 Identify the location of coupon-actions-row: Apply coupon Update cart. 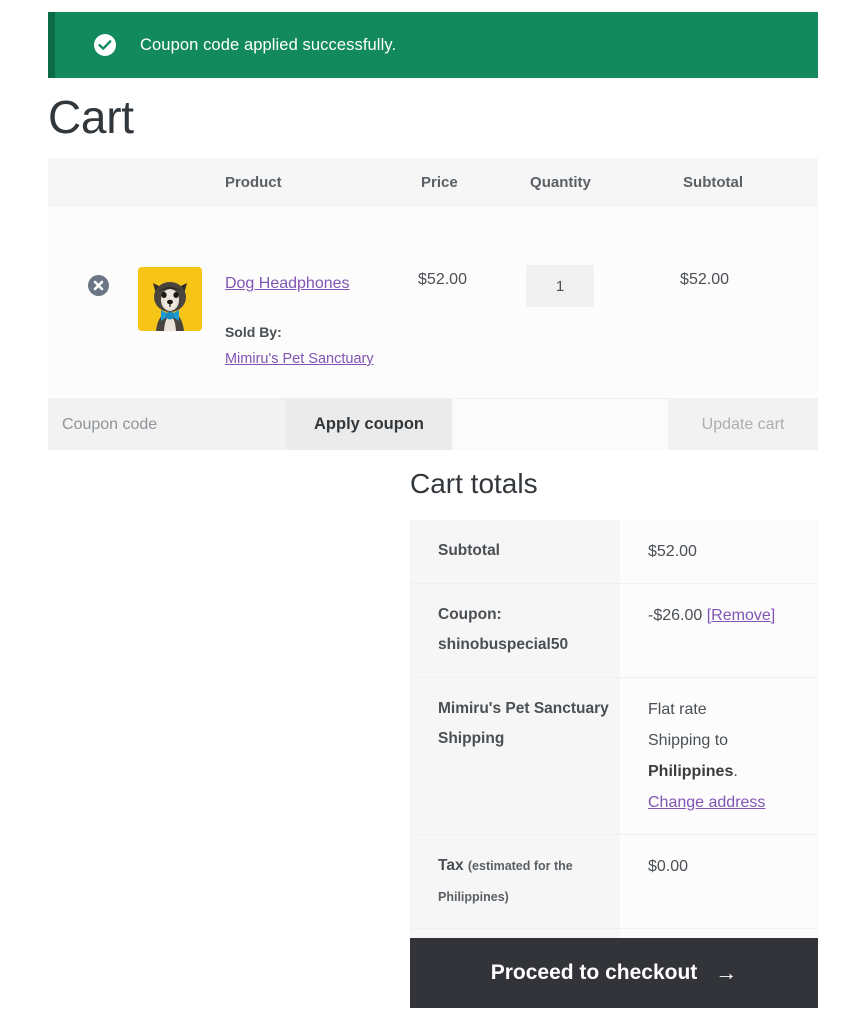
(433, 424).